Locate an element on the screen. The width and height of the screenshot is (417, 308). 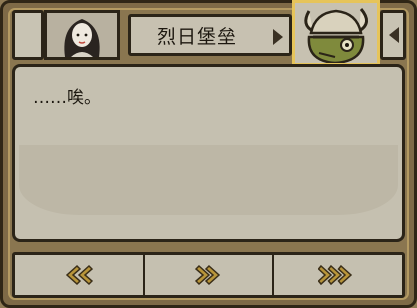
portrait-left-character is located at coordinates (82, 35).